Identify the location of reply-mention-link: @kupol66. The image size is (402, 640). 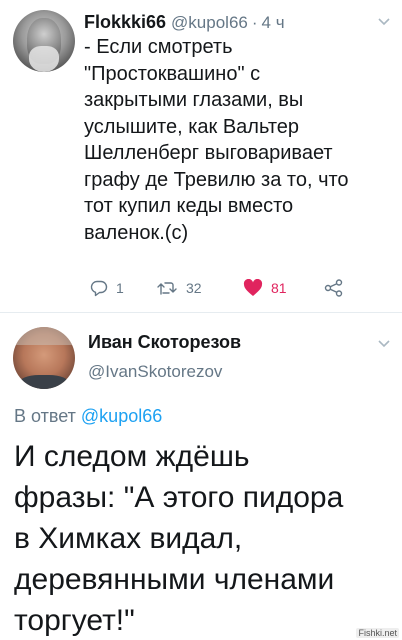
(121, 416).